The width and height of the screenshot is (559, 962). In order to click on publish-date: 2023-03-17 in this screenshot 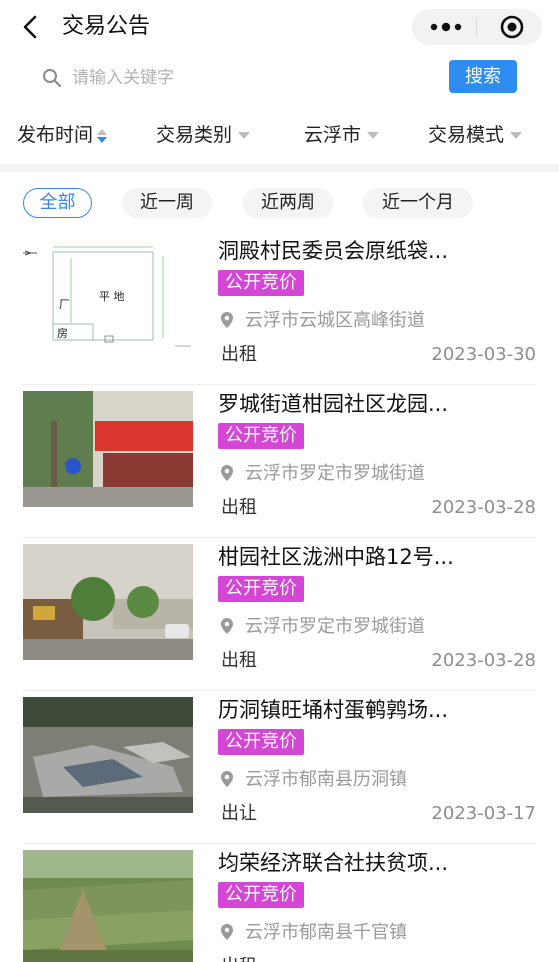, I will do `click(483, 813)`.